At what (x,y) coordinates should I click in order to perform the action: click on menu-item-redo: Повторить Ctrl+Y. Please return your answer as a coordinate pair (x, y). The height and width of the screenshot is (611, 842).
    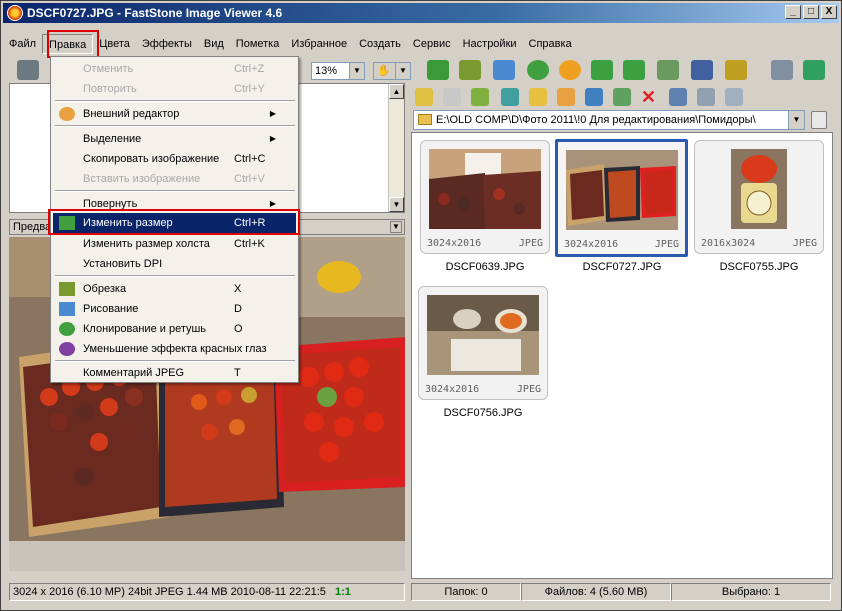
    Looking at the image, I should click on (174, 89).